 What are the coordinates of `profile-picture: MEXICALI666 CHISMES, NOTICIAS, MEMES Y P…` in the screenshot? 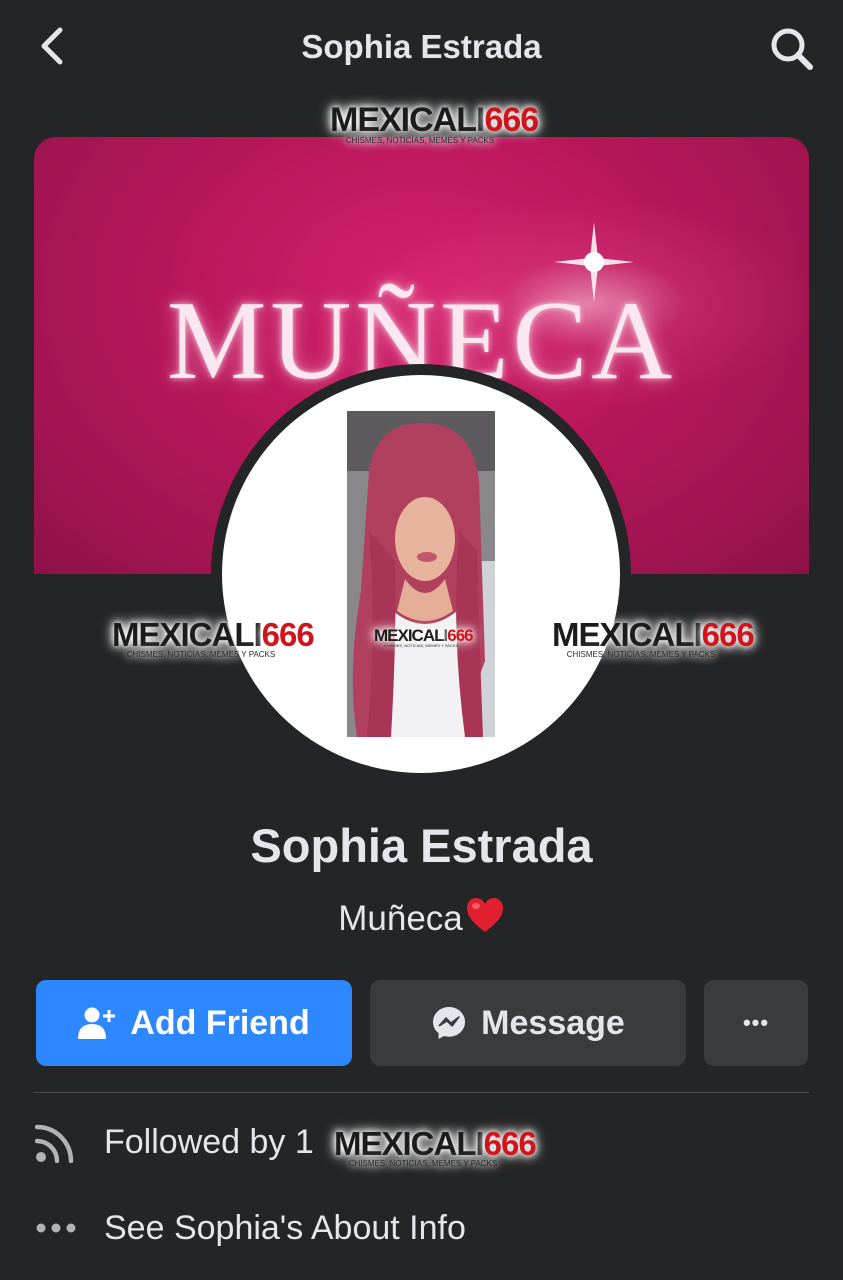 It's located at (421, 574).